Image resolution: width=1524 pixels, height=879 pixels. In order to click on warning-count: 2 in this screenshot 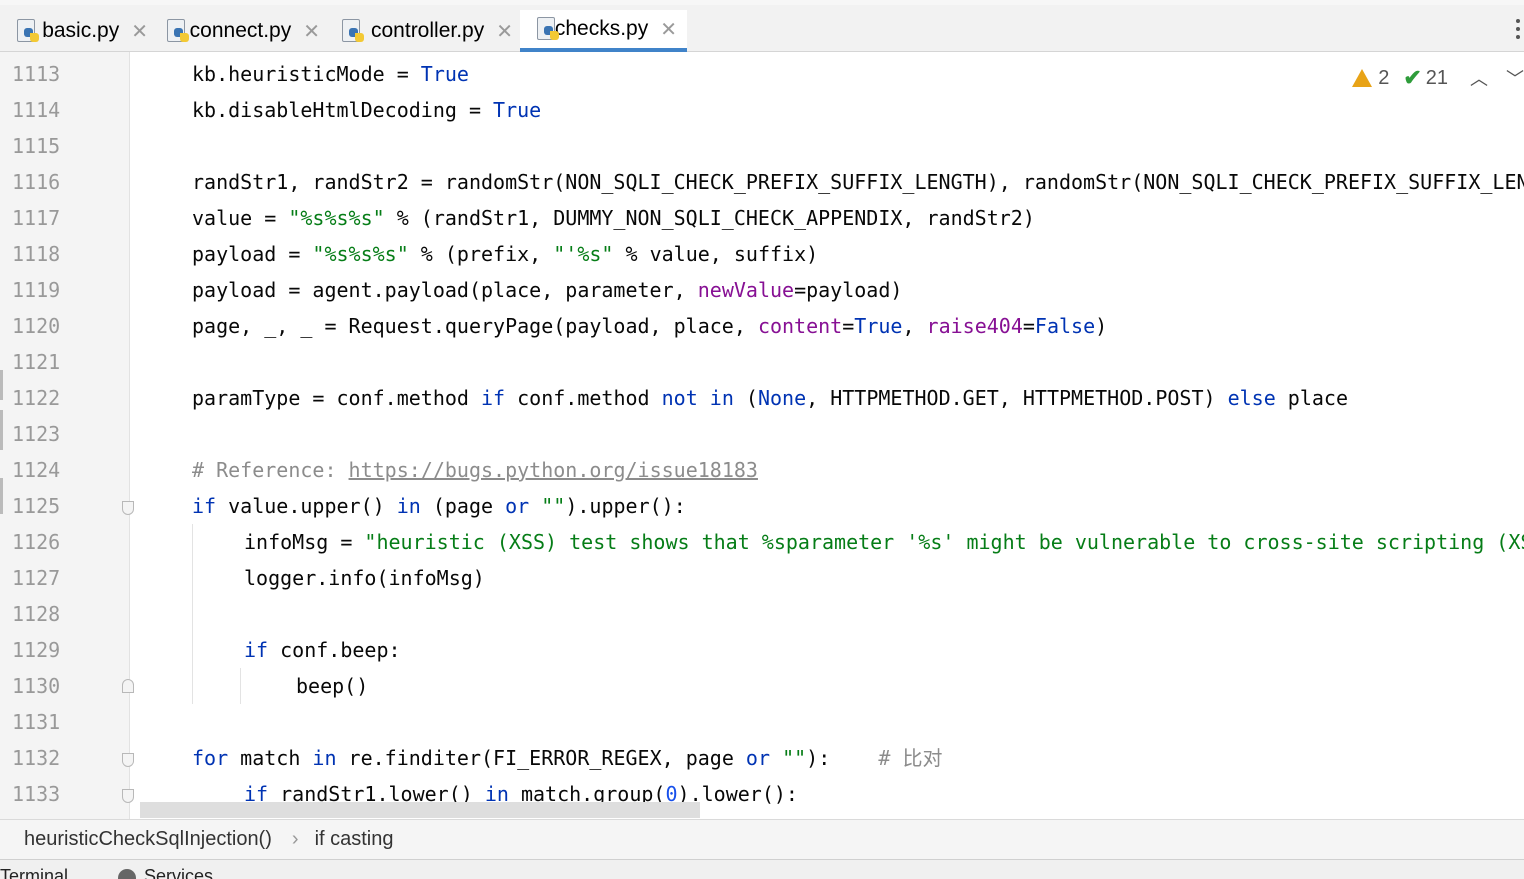, I will do `click(1384, 77)`.